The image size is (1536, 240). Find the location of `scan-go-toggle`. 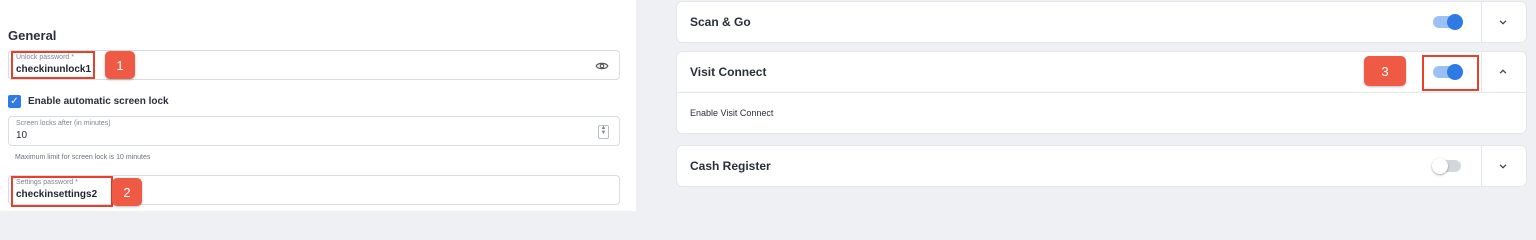

scan-go-toggle is located at coordinates (1448, 22).